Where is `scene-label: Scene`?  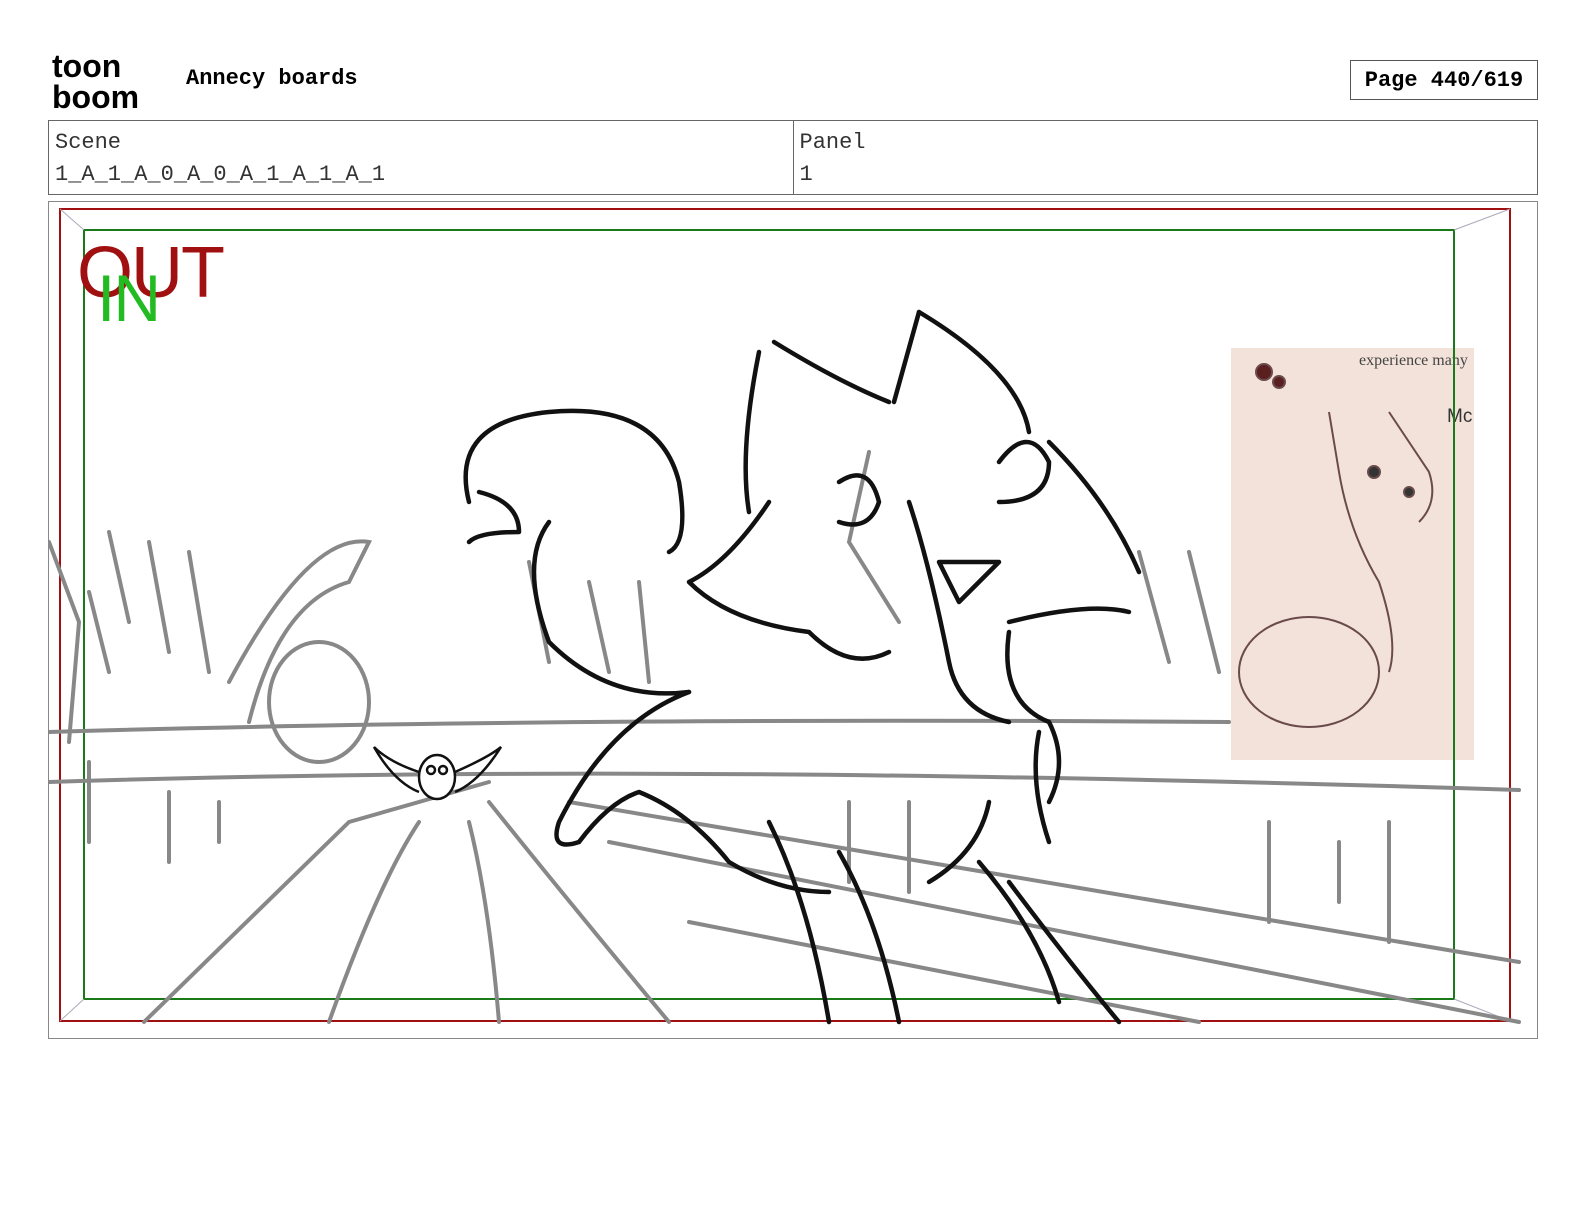
scene-label: Scene is located at coordinates (88, 142).